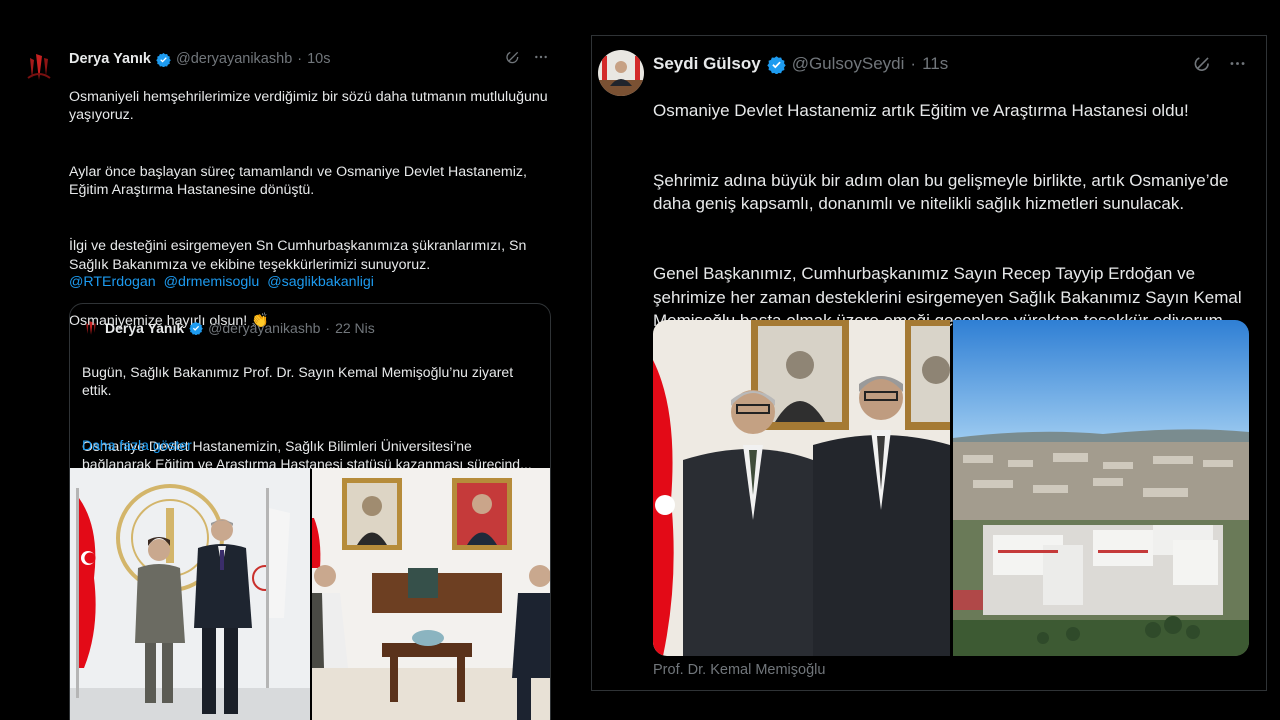 This screenshot has width=1280, height=720. I want to click on tweet-header: Derya Yanık @deryayanikashb · 10s, so click(314, 59).